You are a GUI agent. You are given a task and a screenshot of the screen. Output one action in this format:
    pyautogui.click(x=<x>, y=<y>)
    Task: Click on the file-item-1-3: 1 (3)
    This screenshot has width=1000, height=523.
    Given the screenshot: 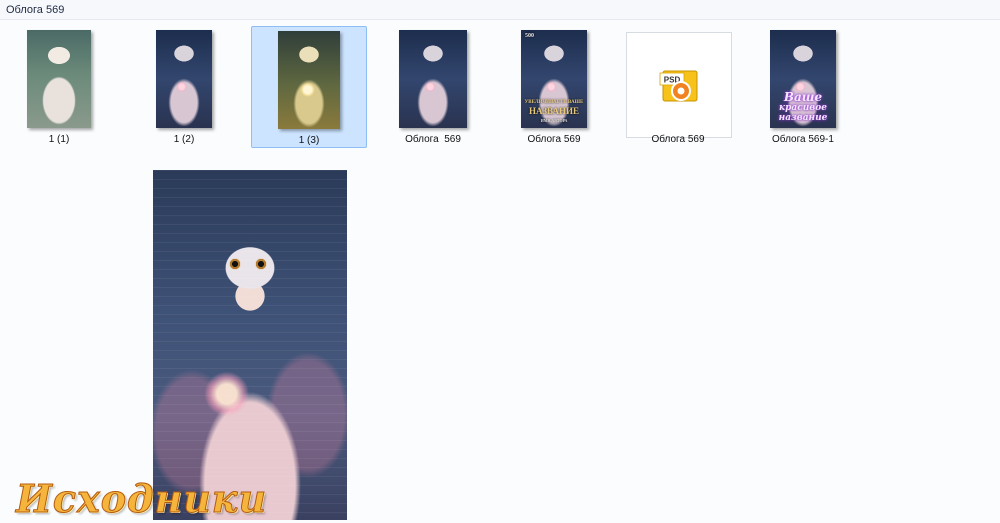 What is the action you would take?
    pyautogui.click(x=309, y=87)
    